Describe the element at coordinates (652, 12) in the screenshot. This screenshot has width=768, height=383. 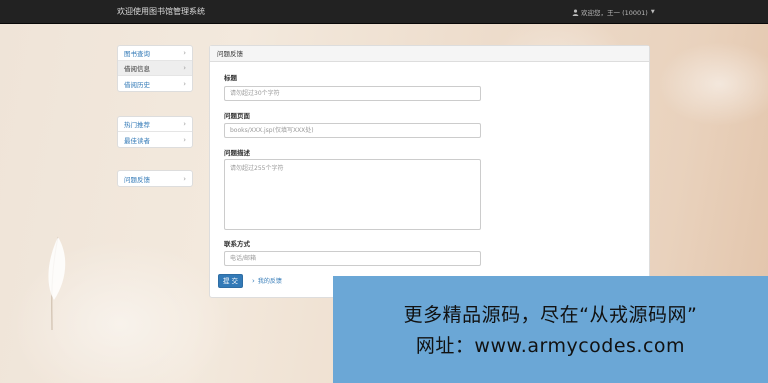
I see `caret-down-icon: ▼` at that location.